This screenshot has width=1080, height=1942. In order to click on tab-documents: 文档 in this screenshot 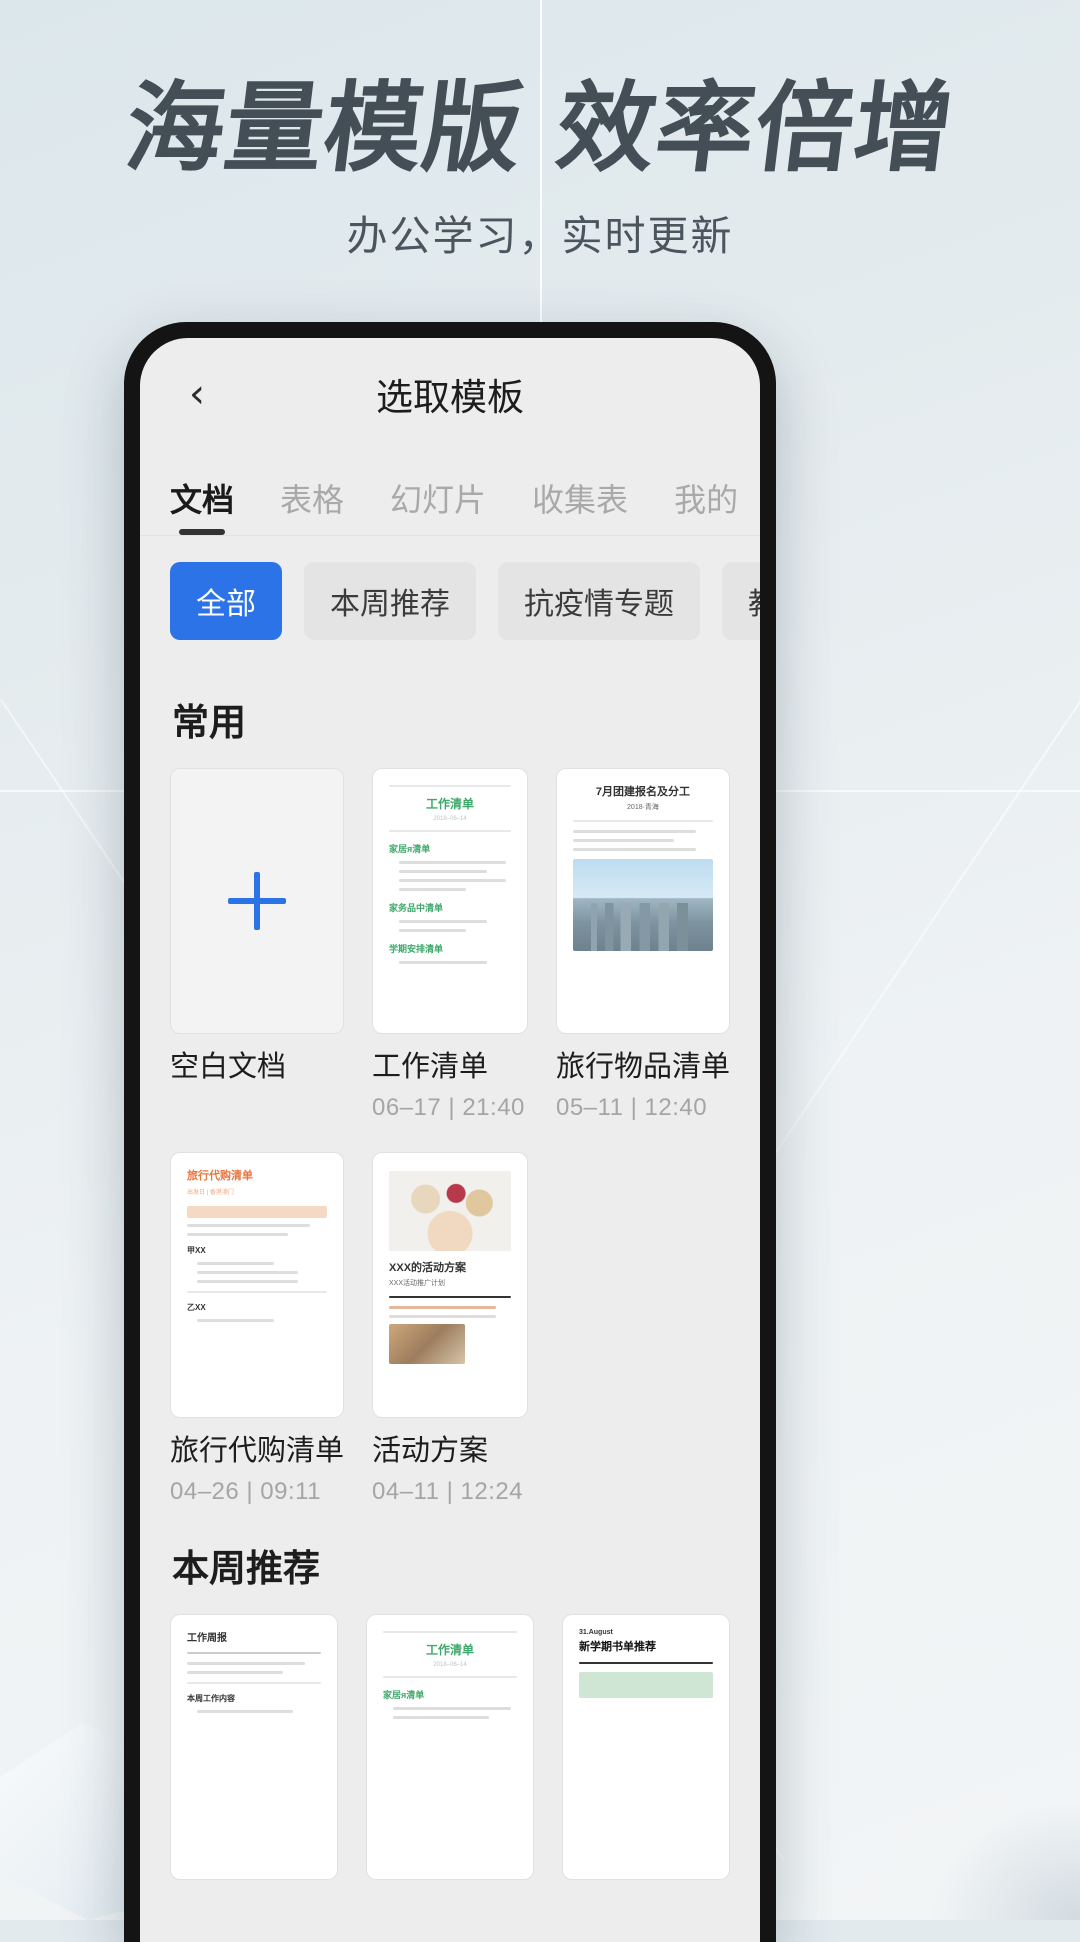, I will do `click(202, 505)`.